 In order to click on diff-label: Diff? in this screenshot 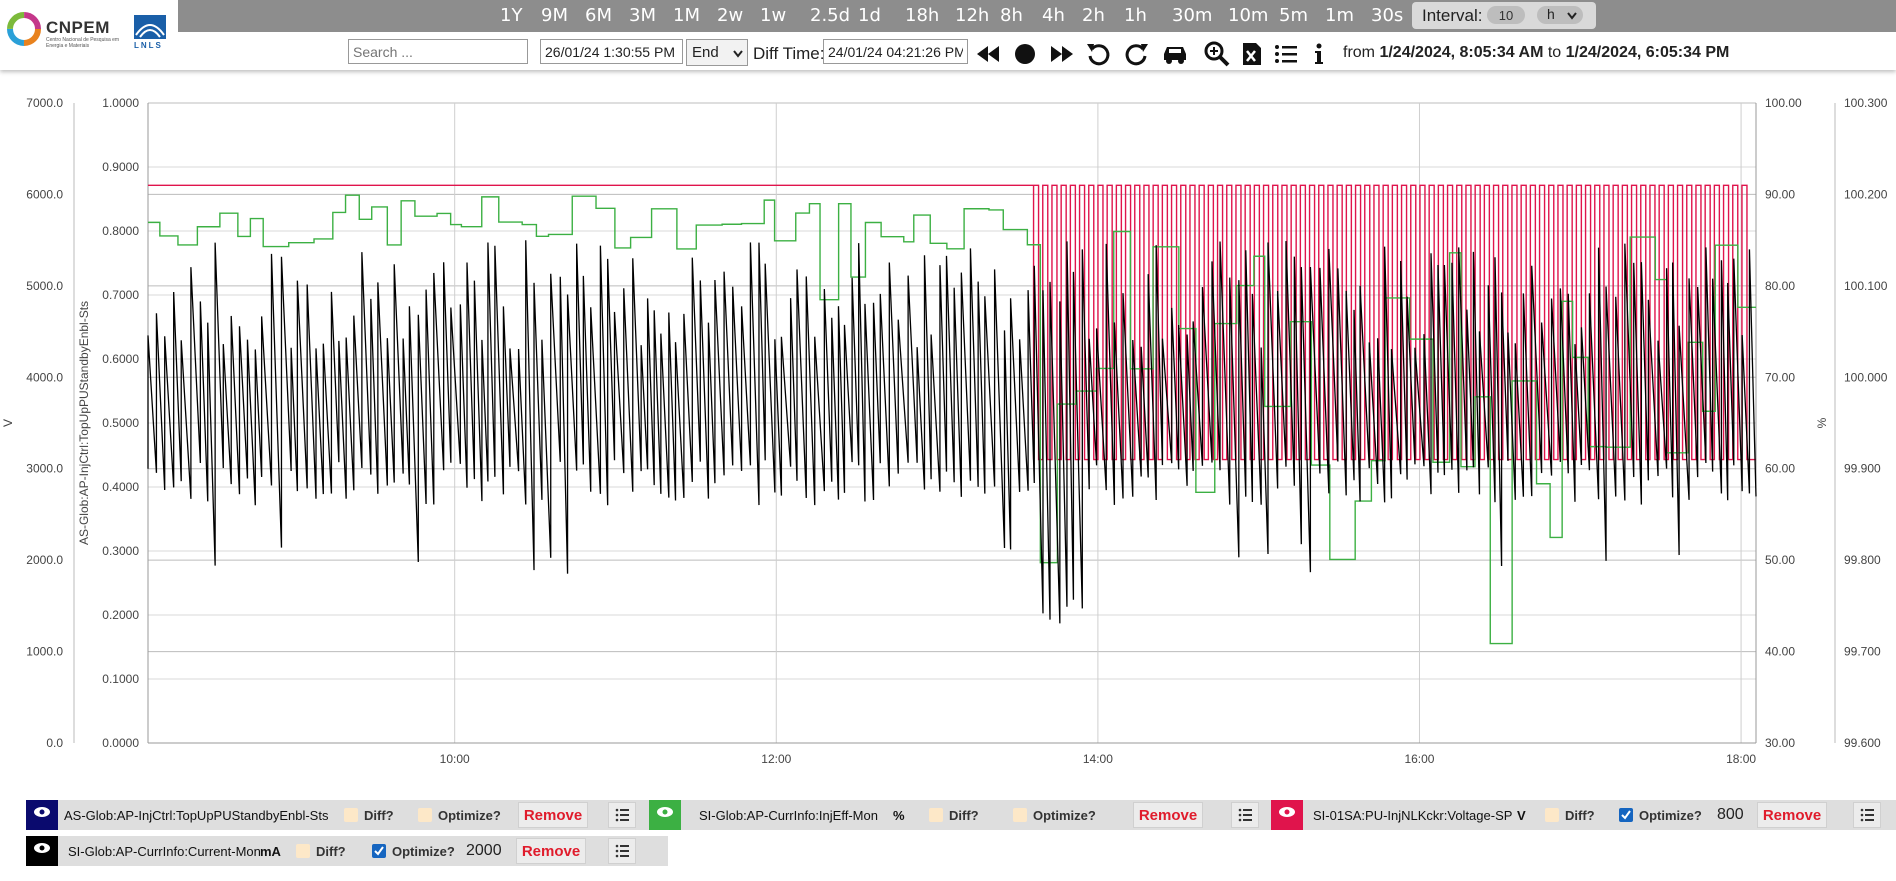, I will do `click(379, 815)`.